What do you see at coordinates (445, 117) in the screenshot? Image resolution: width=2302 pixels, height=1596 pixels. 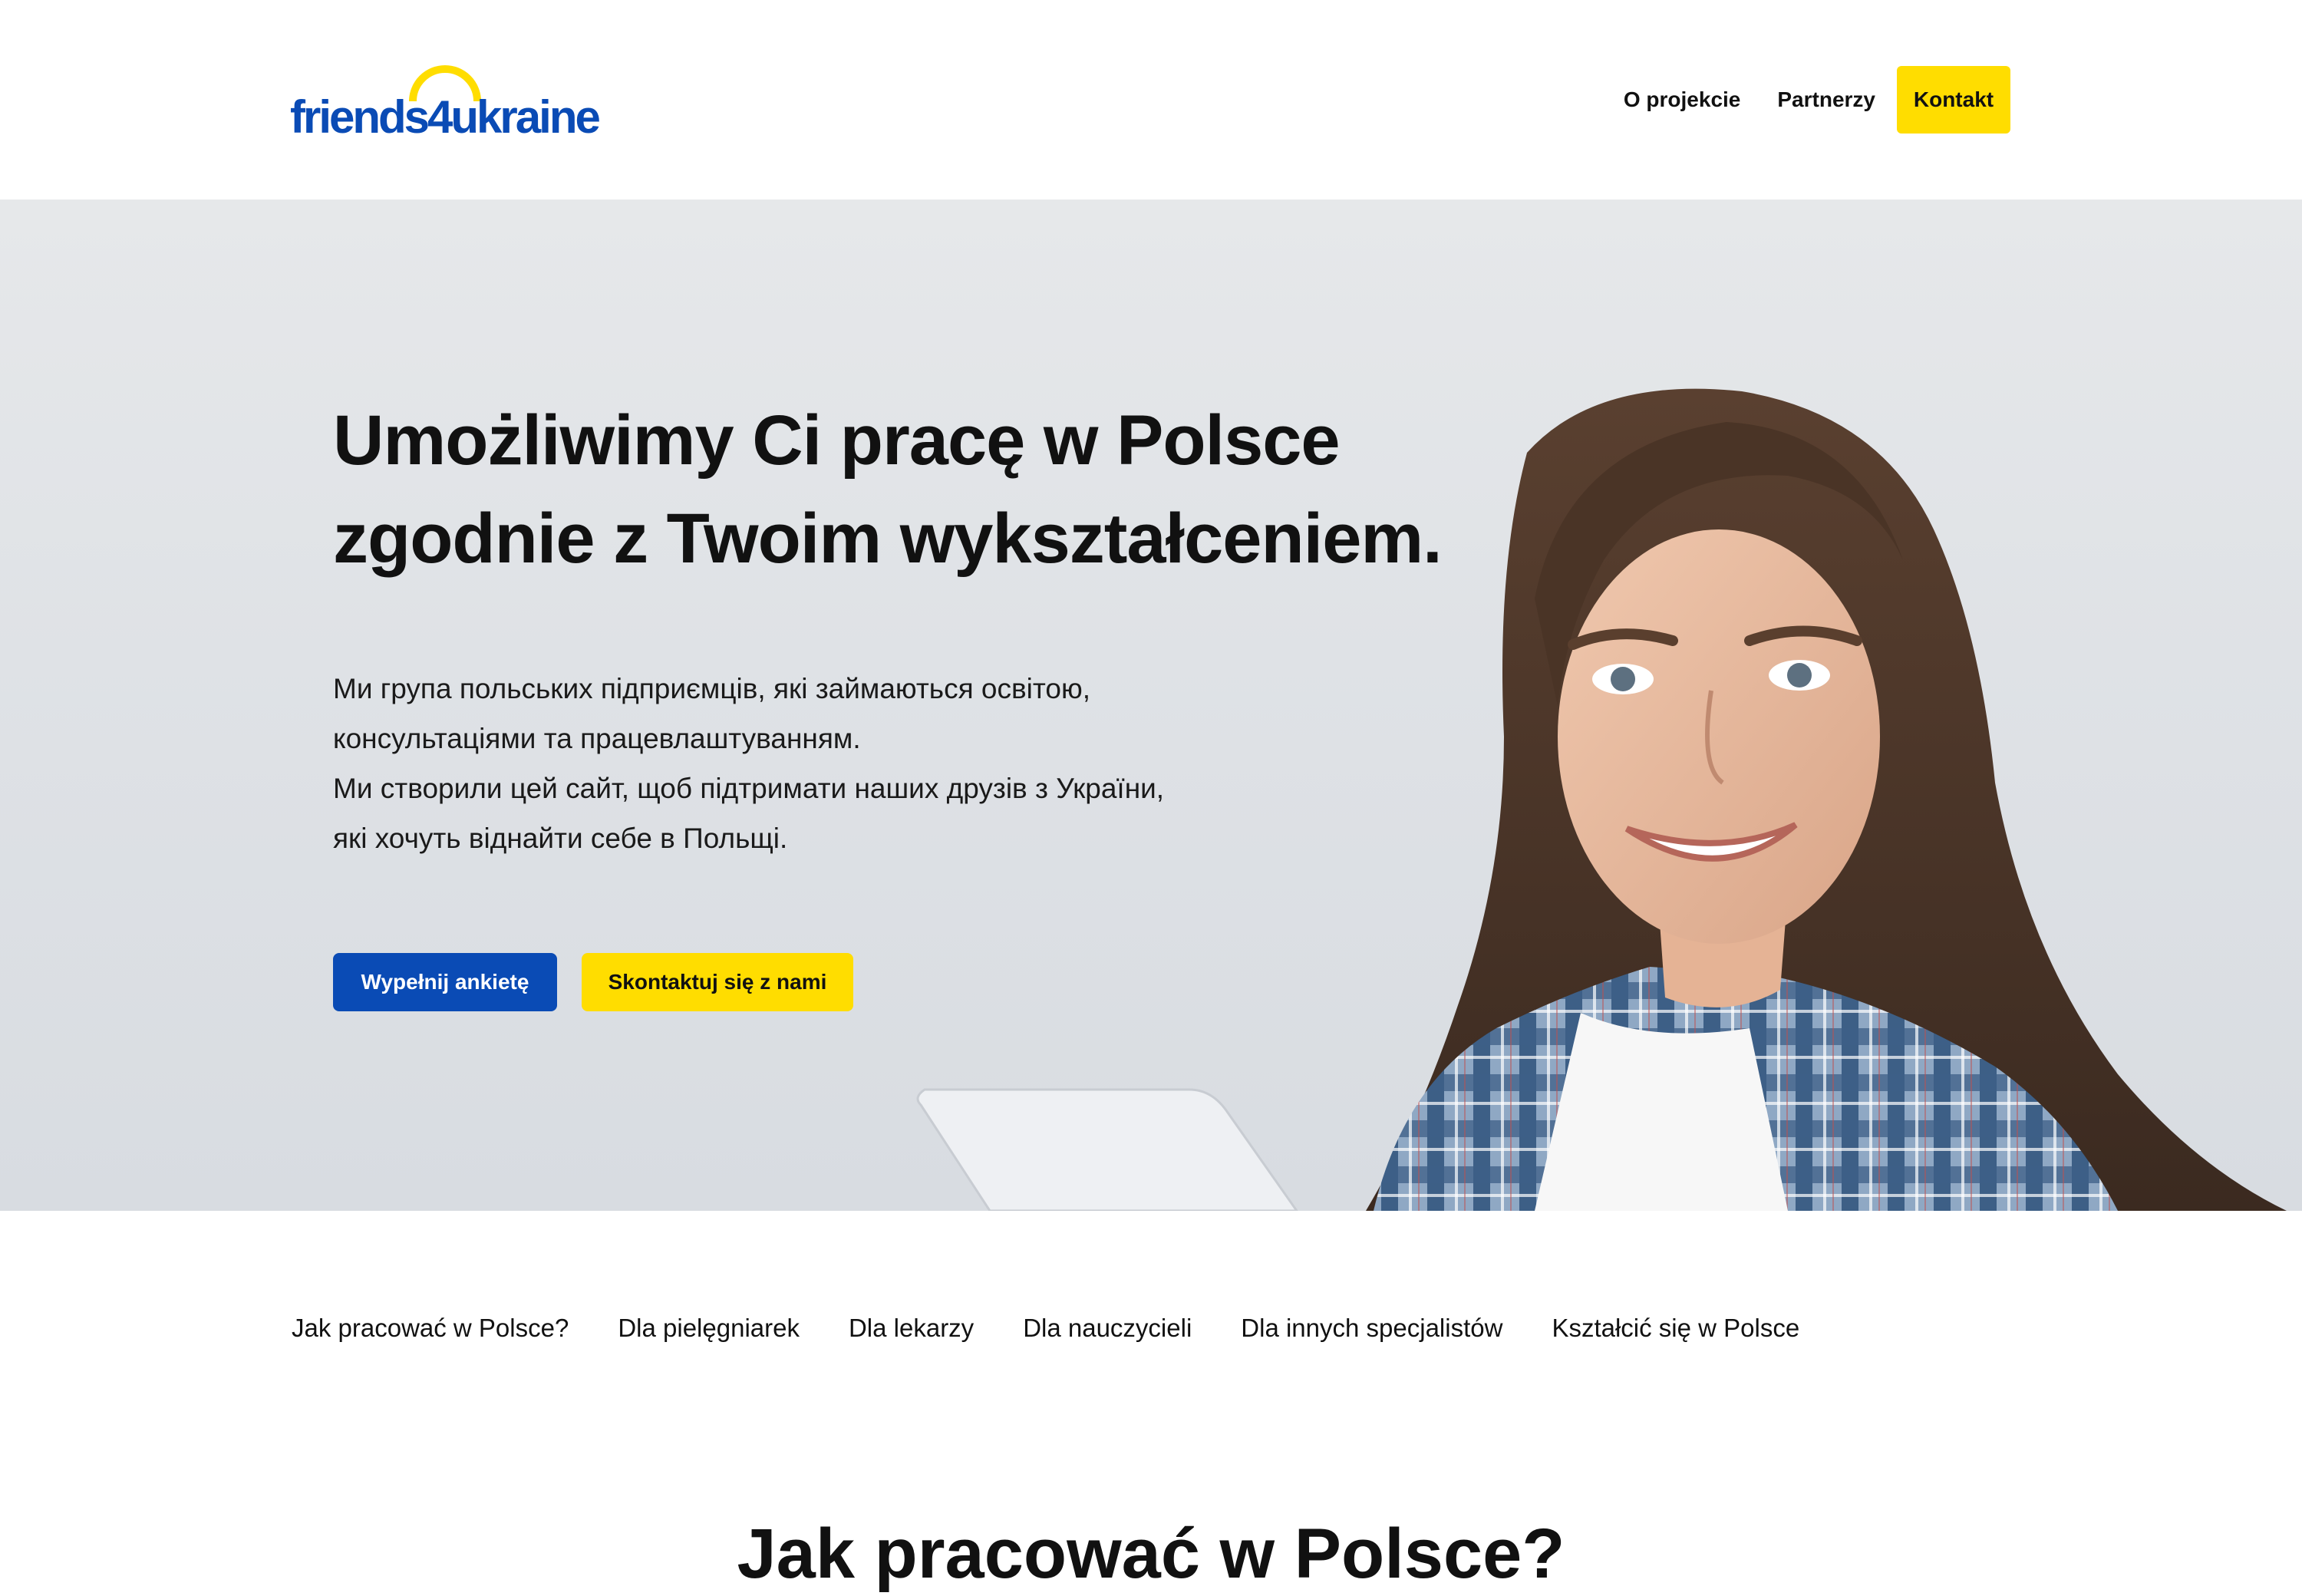 I see `logo-text: friends4ukraine` at bounding box center [445, 117].